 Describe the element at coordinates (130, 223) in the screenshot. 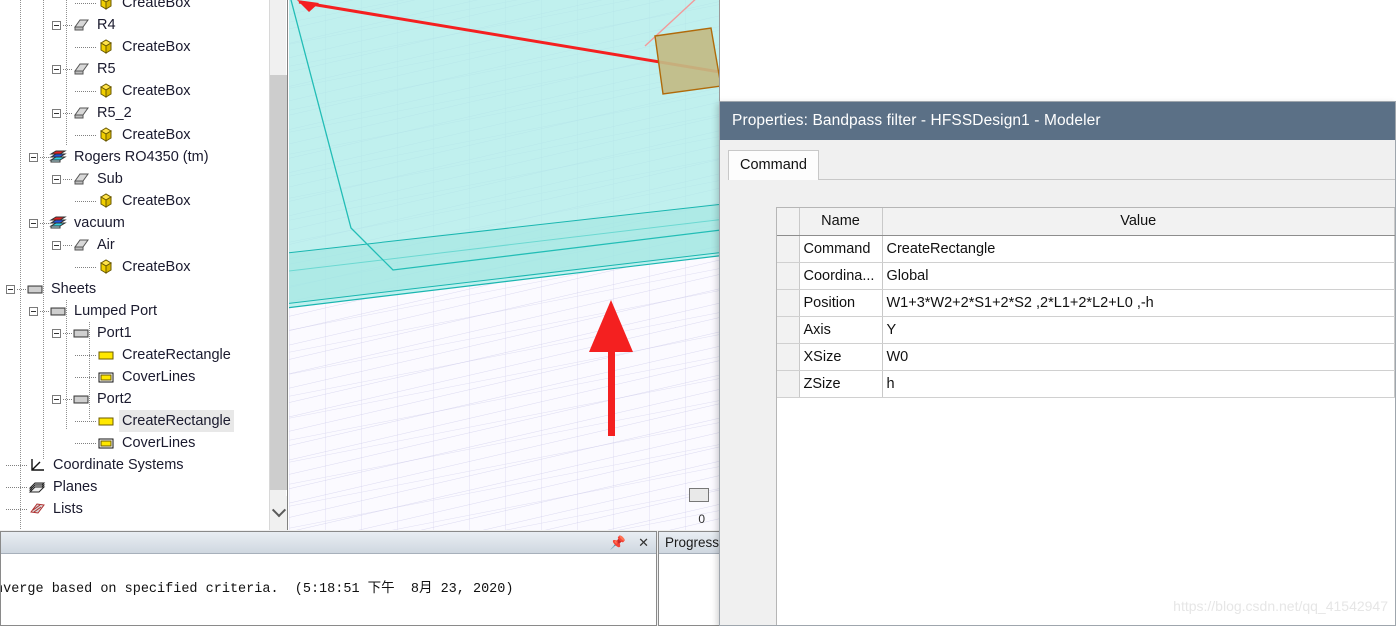

I see `tree-item-vacuum: vacuum` at that location.